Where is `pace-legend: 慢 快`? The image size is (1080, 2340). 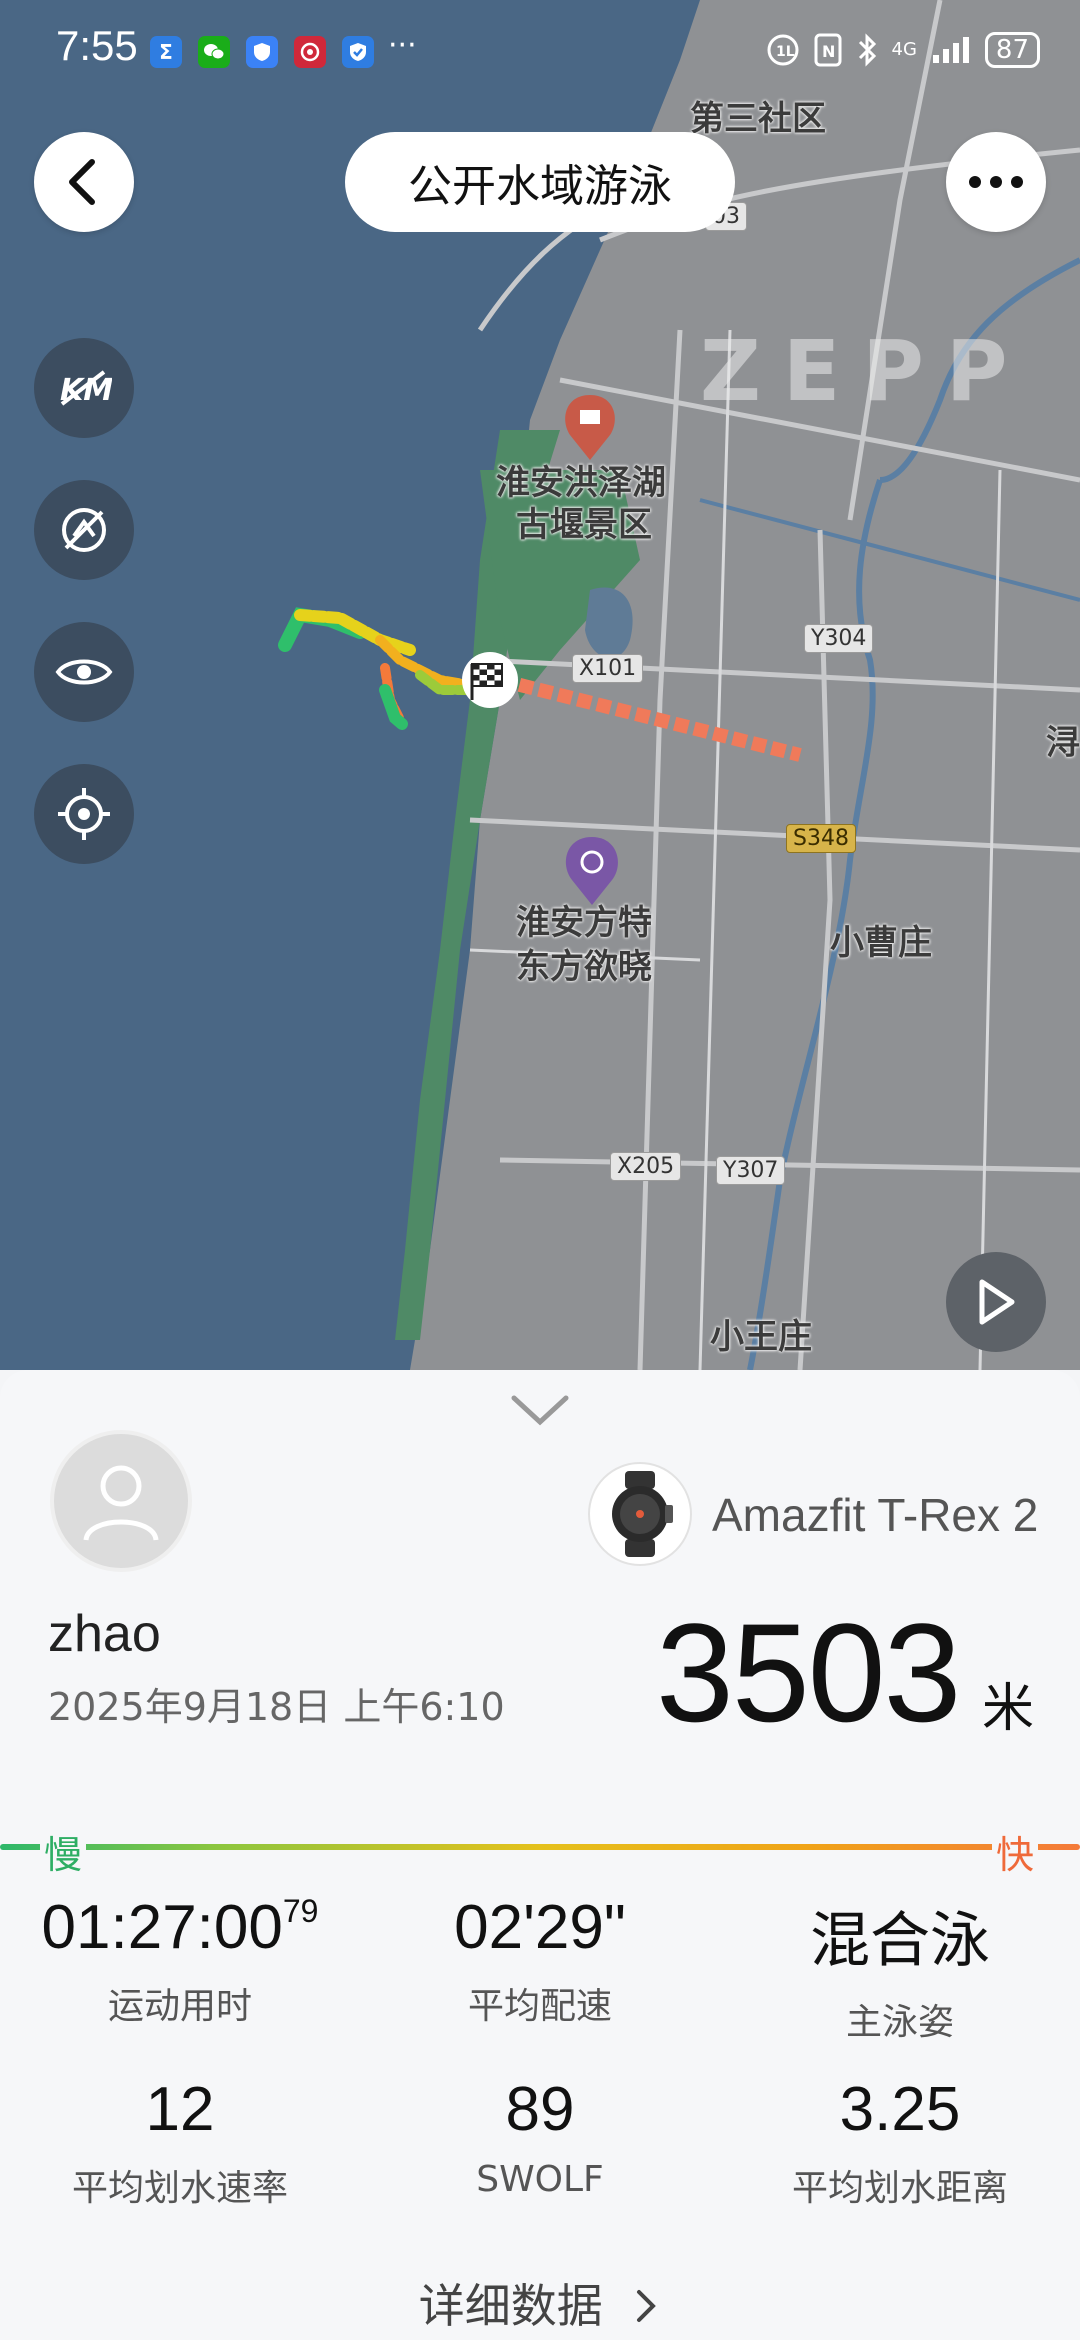
pace-legend: 慢 快 is located at coordinates (540, 1844).